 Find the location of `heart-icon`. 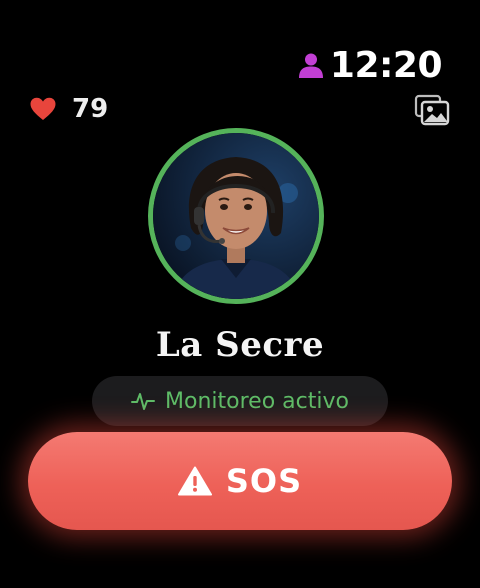

heart-icon is located at coordinates (43, 108).